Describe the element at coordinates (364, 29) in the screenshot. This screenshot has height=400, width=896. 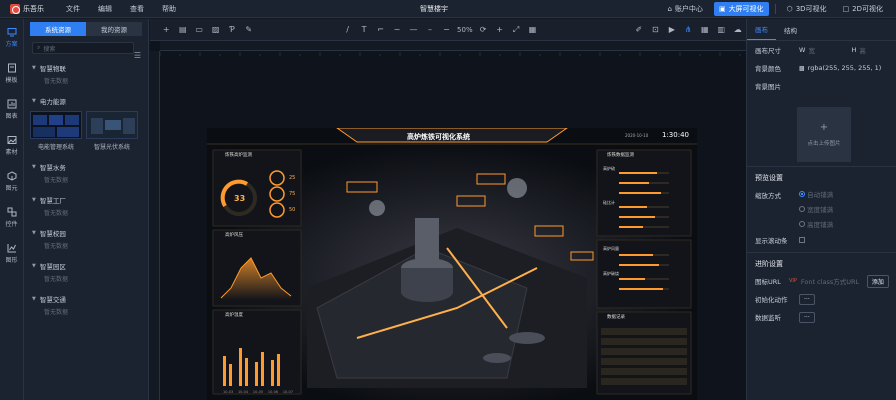
I see `text-icon: T` at that location.